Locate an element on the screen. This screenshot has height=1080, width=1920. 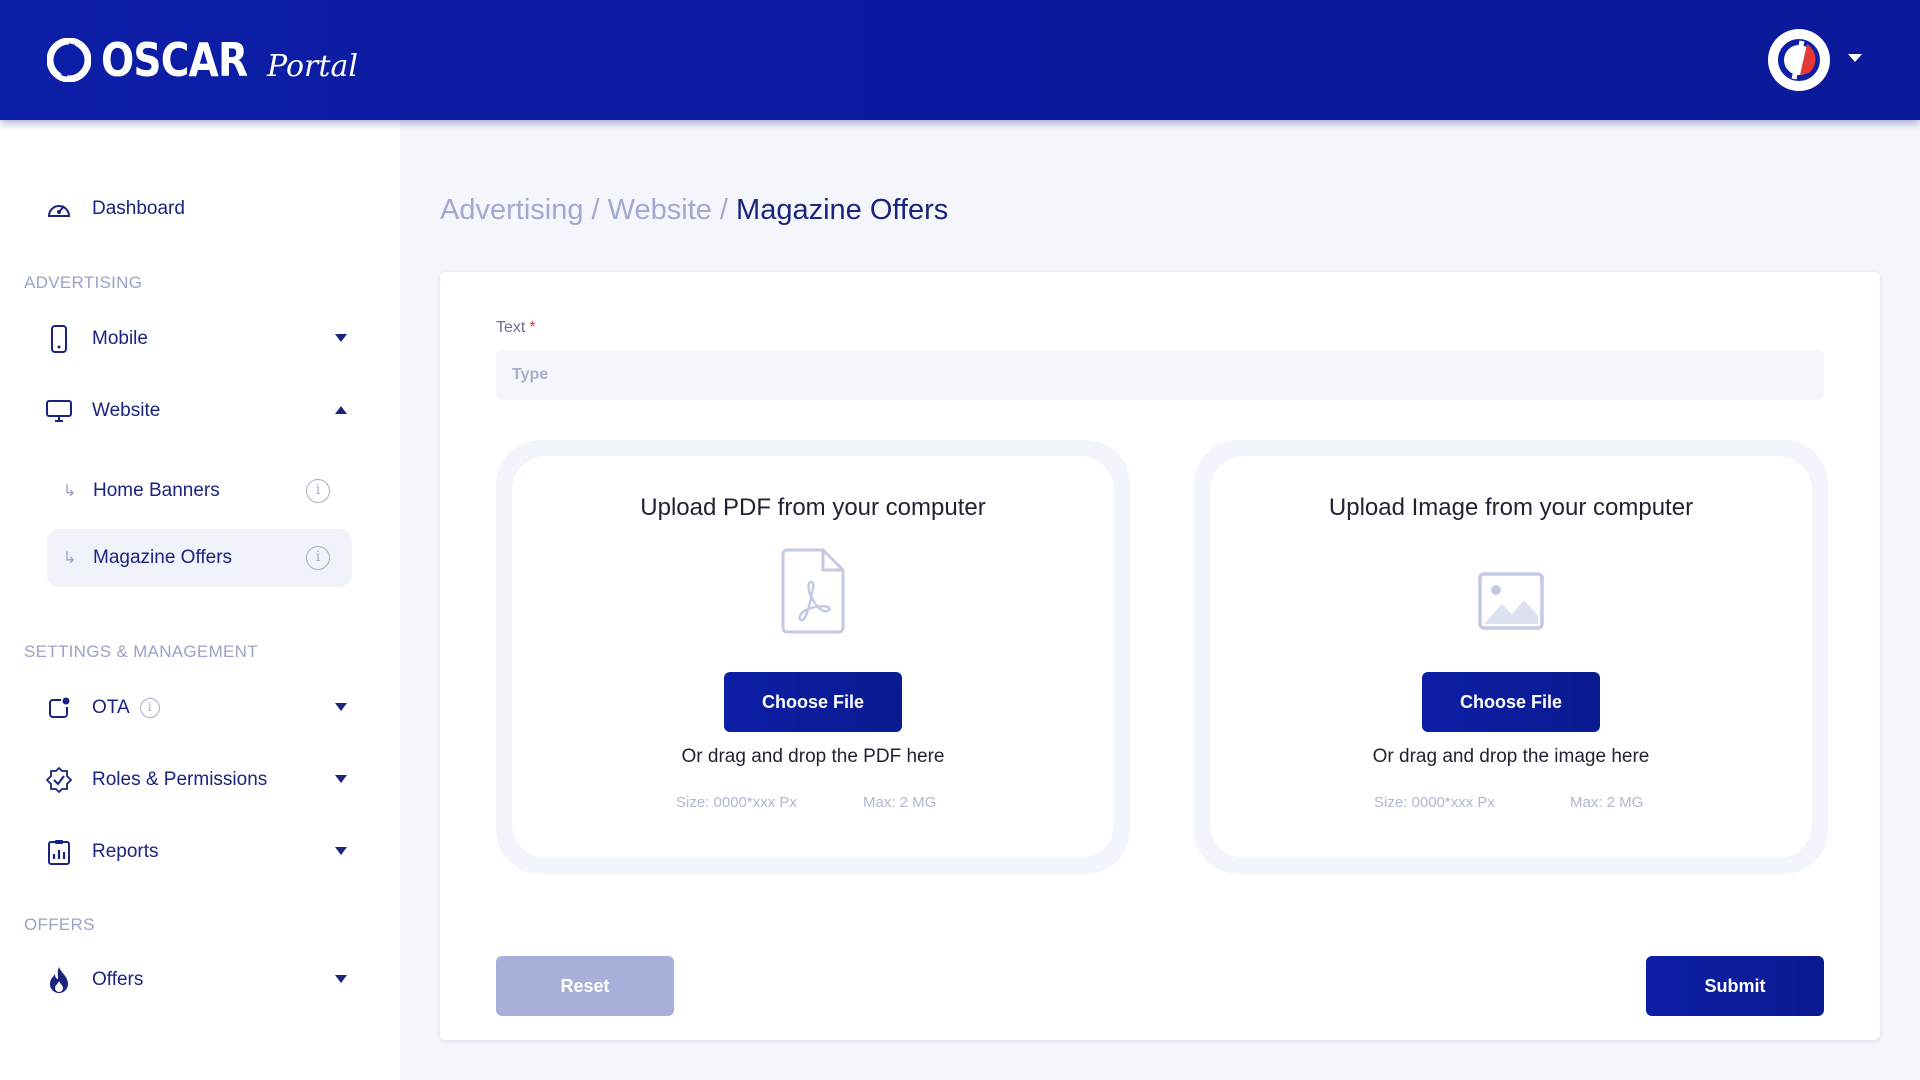
speedometer-icon is located at coordinates (59, 209).